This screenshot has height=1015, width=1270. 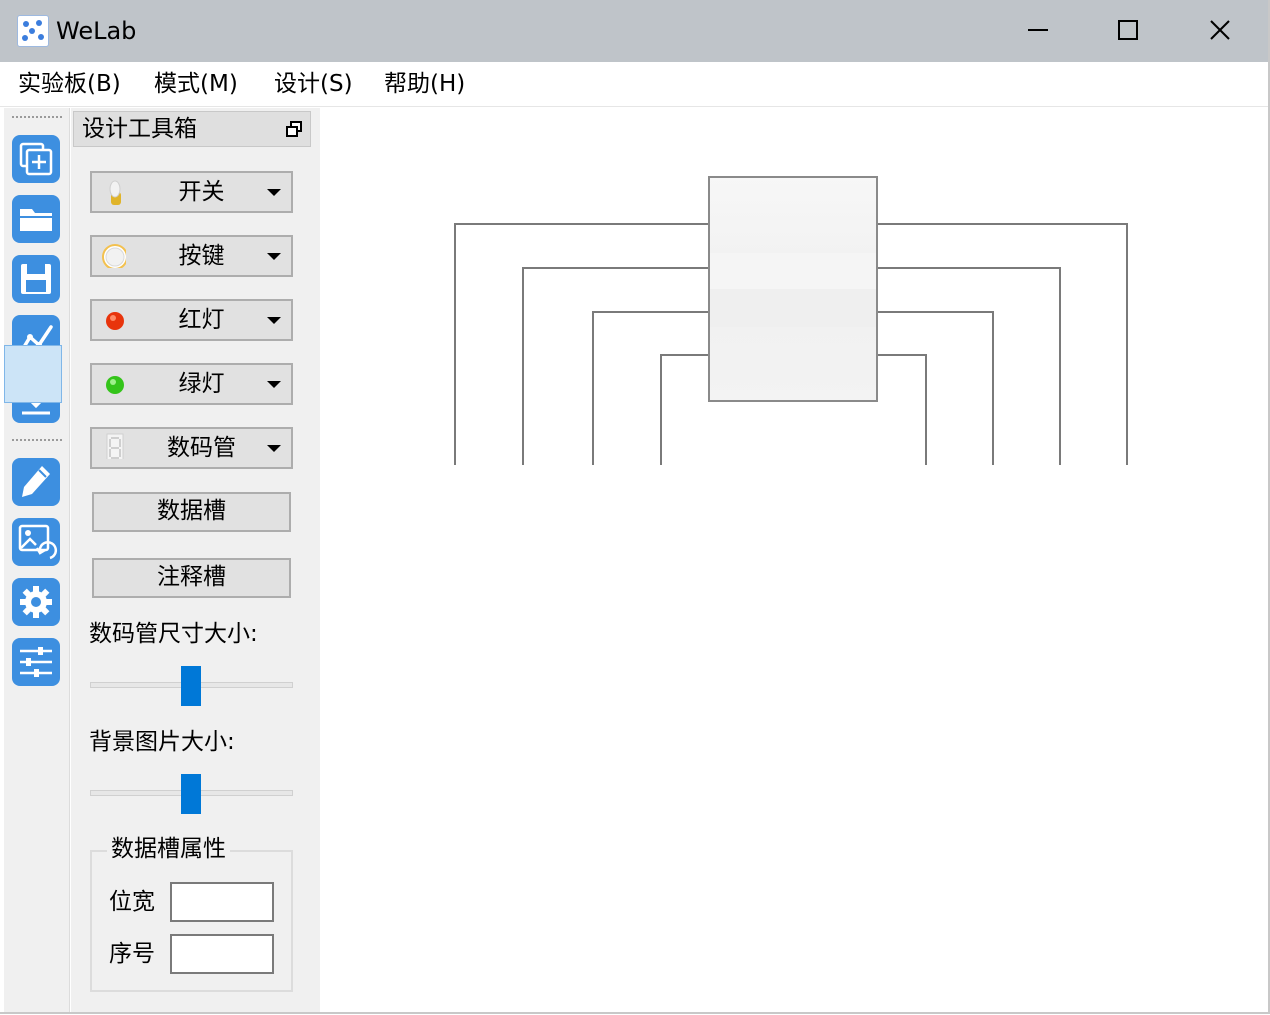 I want to click on green-led-label: 绿灯, so click(x=201, y=384).